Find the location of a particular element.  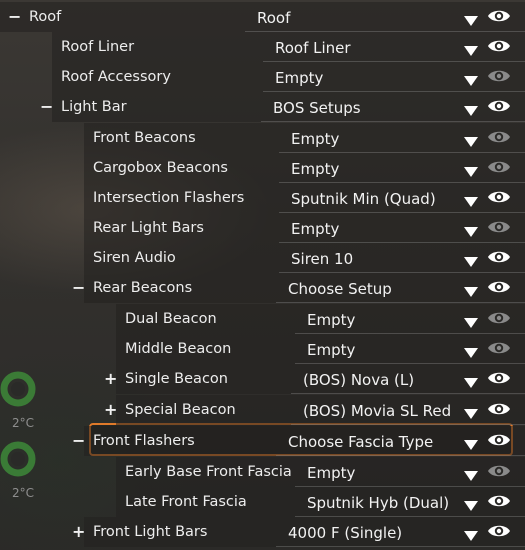

row-label: Roof Accessory is located at coordinates (116, 77).